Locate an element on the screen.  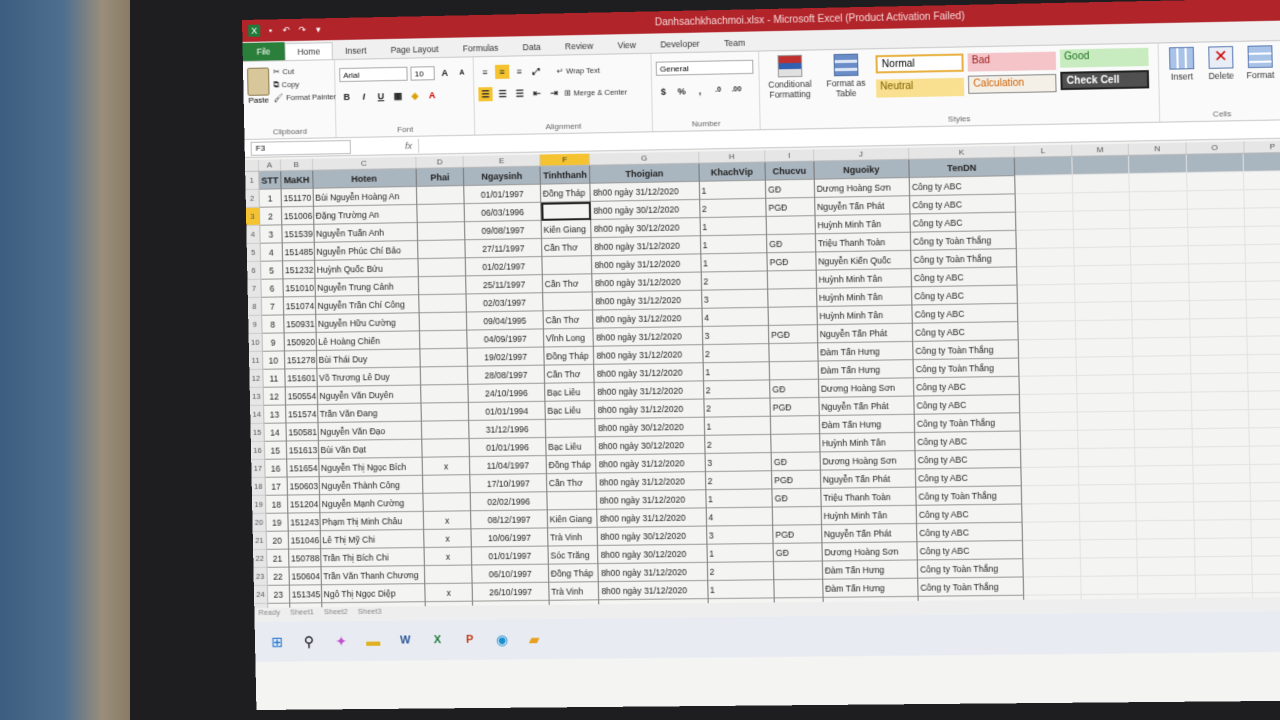
insert-cells-button: Insert is located at coordinates (1182, 77).